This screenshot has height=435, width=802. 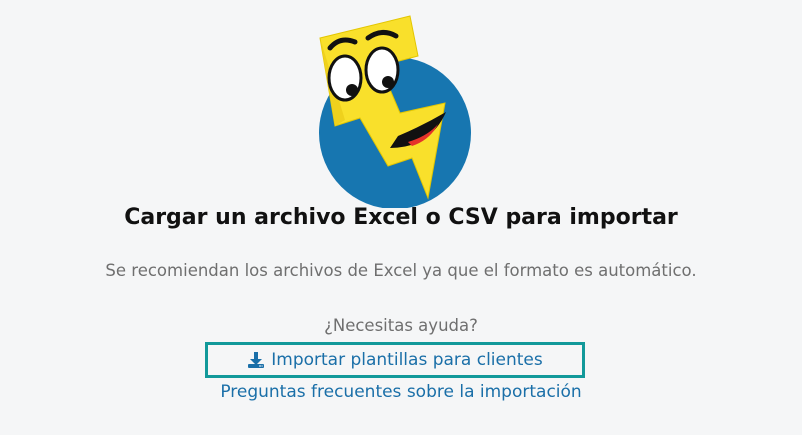 I want to click on import-templates-link: Importar plantillas para clientes, so click(x=395, y=360).